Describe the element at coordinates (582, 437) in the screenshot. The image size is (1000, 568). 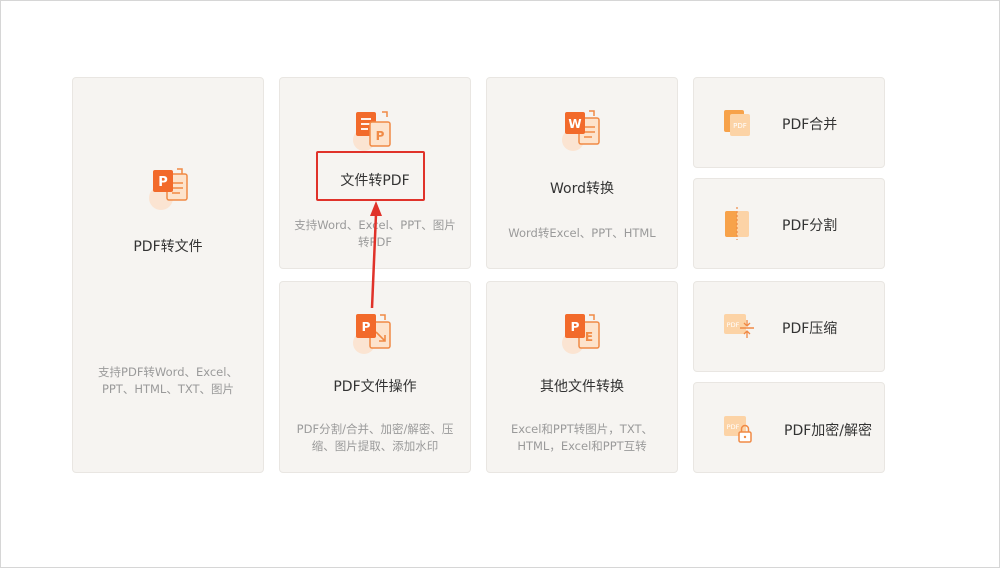
I see `card-description: Excel和PPT转图片，TXT、HTML，Excel和PPT互转` at that location.